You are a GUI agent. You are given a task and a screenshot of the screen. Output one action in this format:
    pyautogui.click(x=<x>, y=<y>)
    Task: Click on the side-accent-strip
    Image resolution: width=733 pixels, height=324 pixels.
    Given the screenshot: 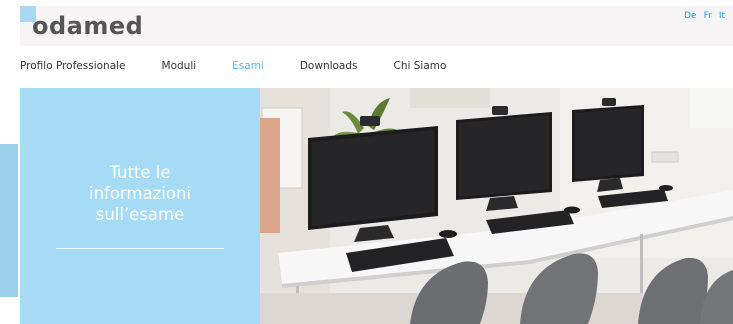 What is the action you would take?
    pyautogui.click(x=9, y=220)
    